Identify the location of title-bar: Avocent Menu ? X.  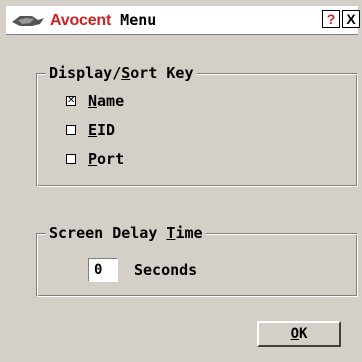
(183, 20).